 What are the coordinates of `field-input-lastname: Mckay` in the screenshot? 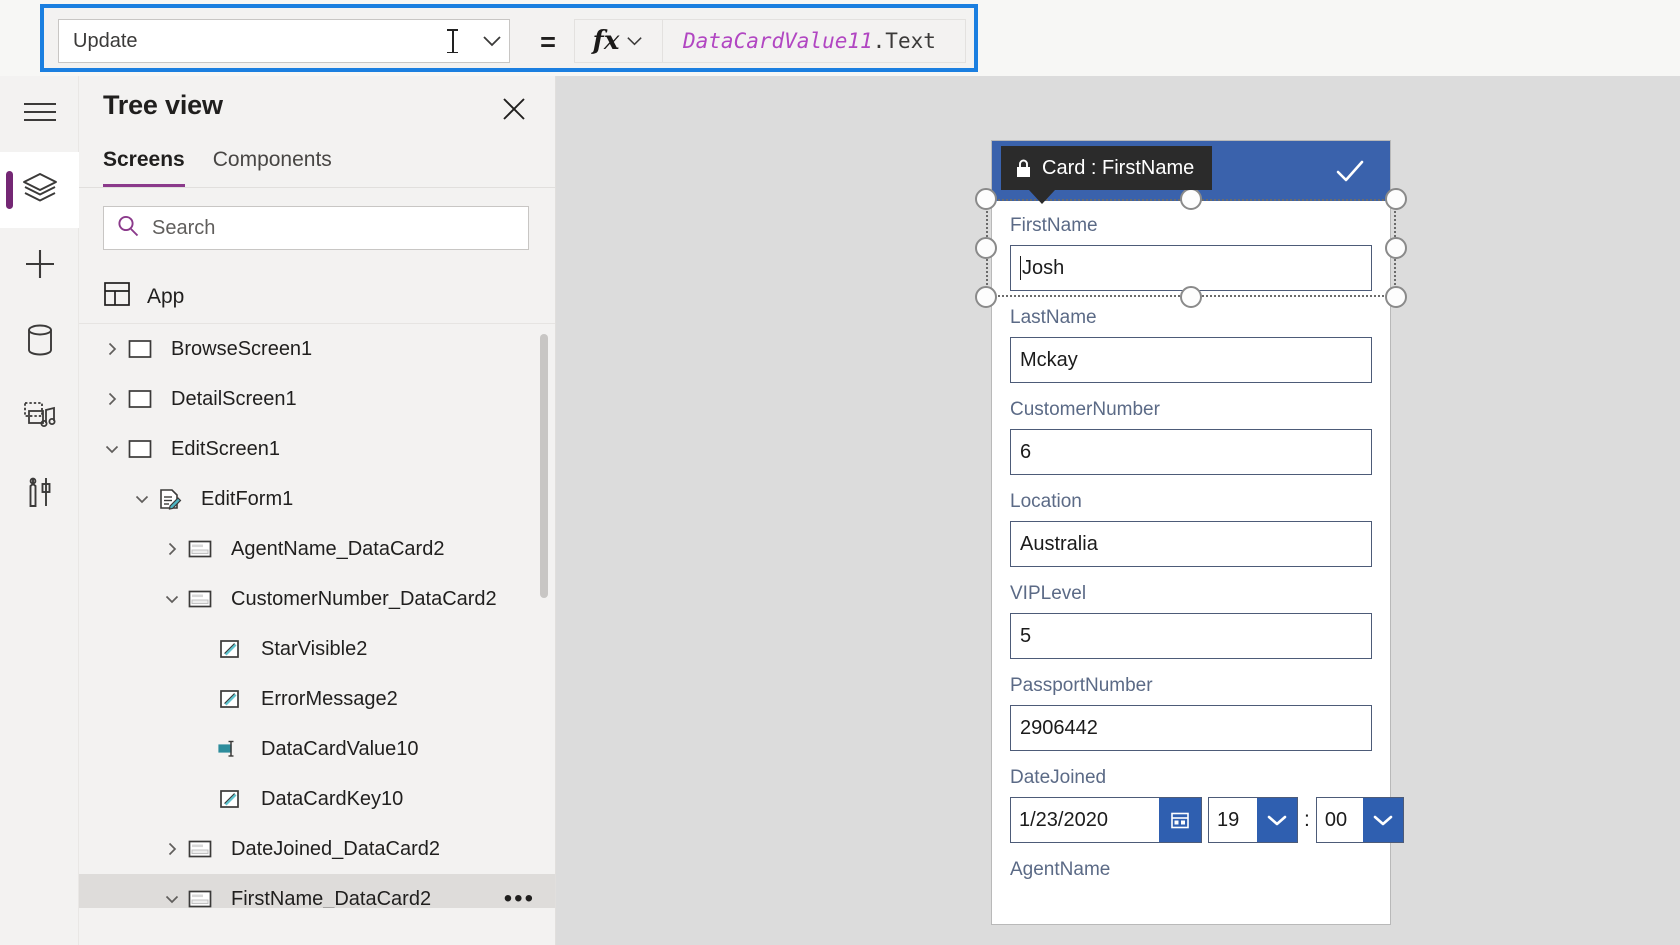 It's located at (1191, 360).